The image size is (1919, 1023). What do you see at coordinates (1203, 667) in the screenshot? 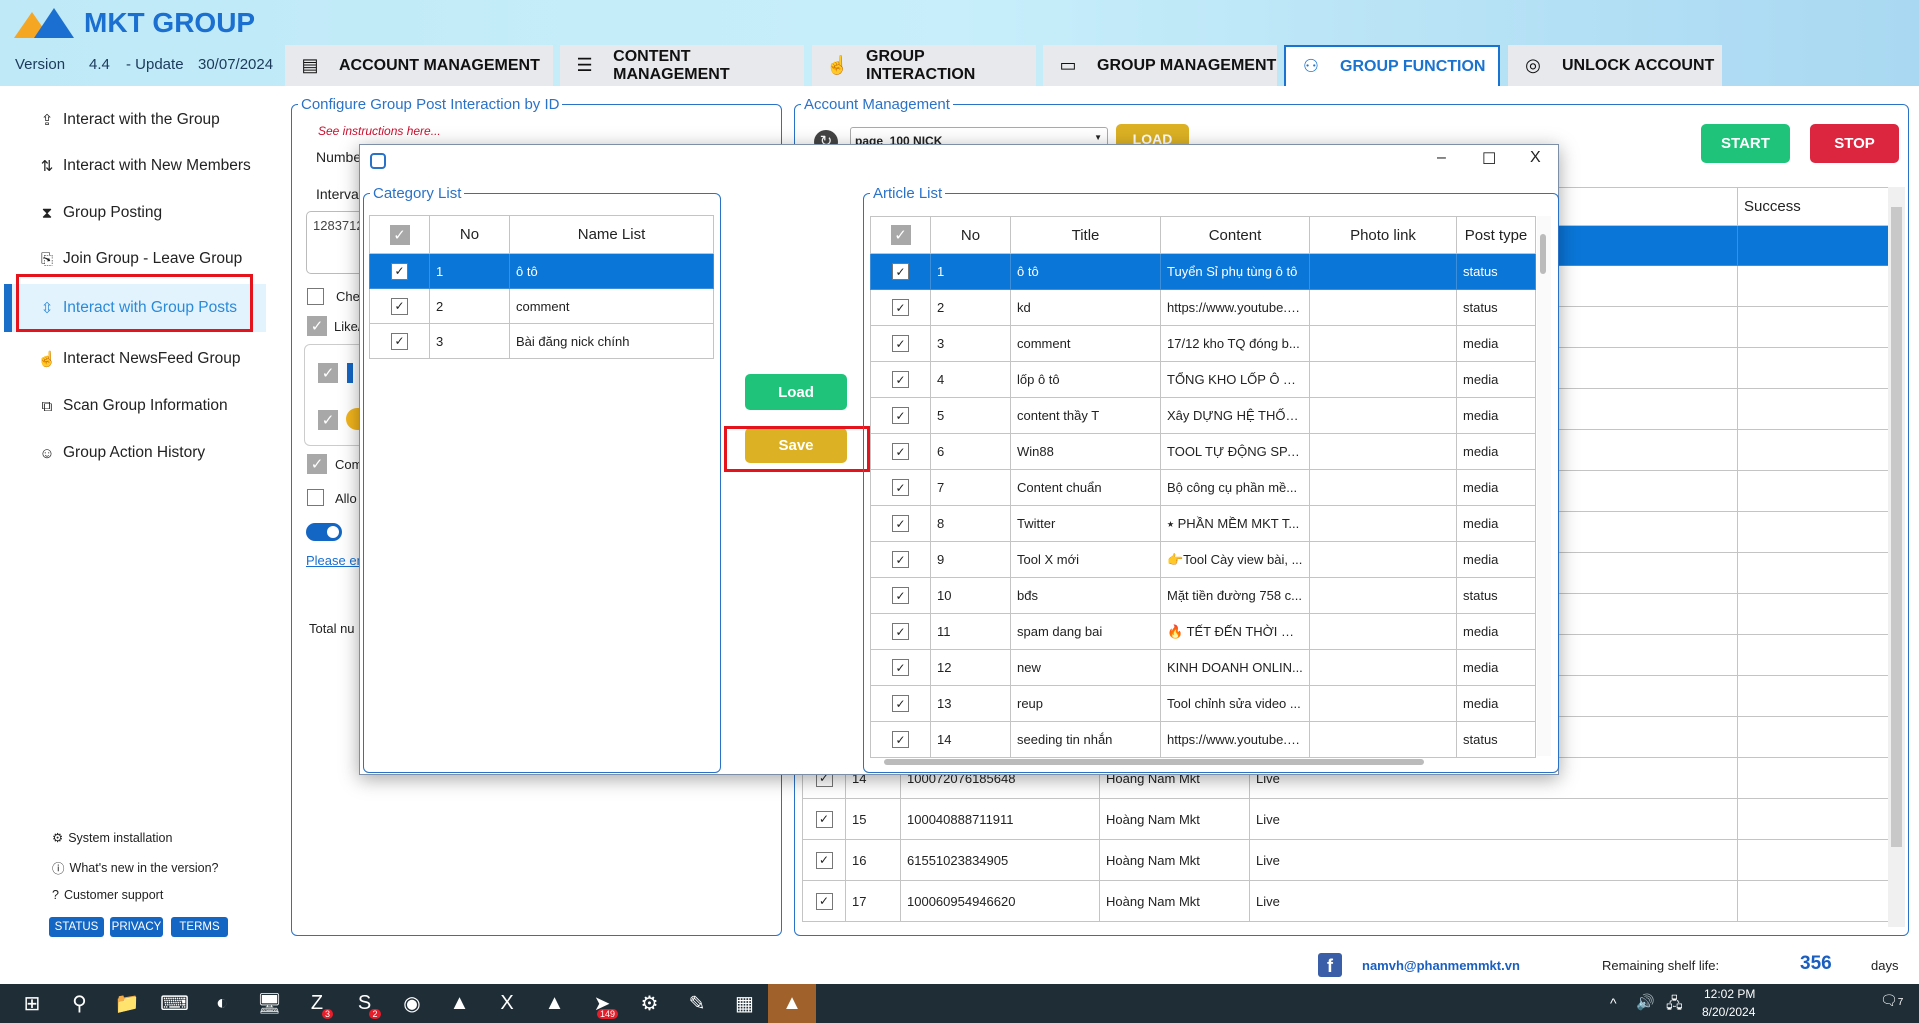
I see `article-row: ✓ 12 new KINH DOANH ONLIN... media` at bounding box center [1203, 667].